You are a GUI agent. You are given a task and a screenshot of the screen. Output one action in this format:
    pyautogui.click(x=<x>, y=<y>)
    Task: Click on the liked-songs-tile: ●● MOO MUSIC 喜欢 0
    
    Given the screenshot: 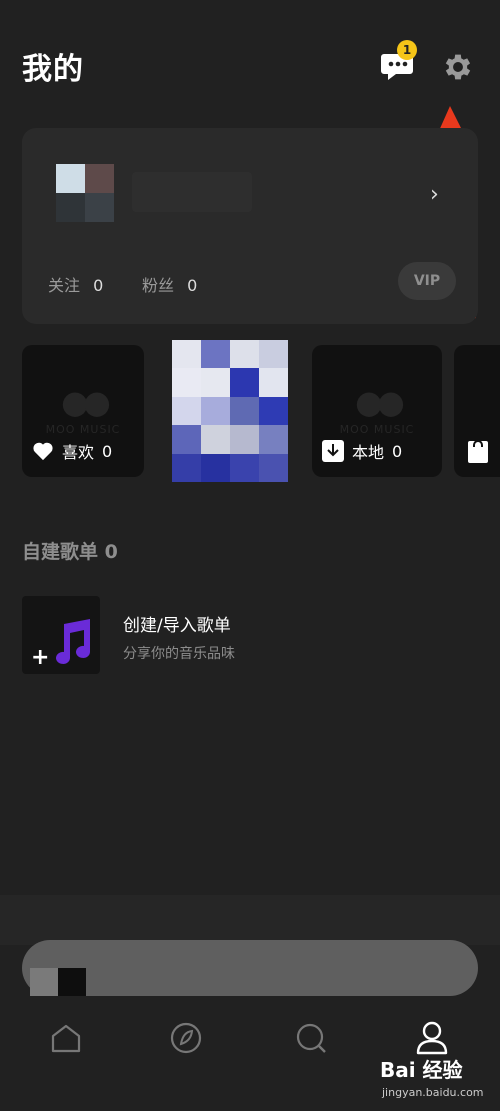 What is the action you would take?
    pyautogui.click(x=83, y=411)
    